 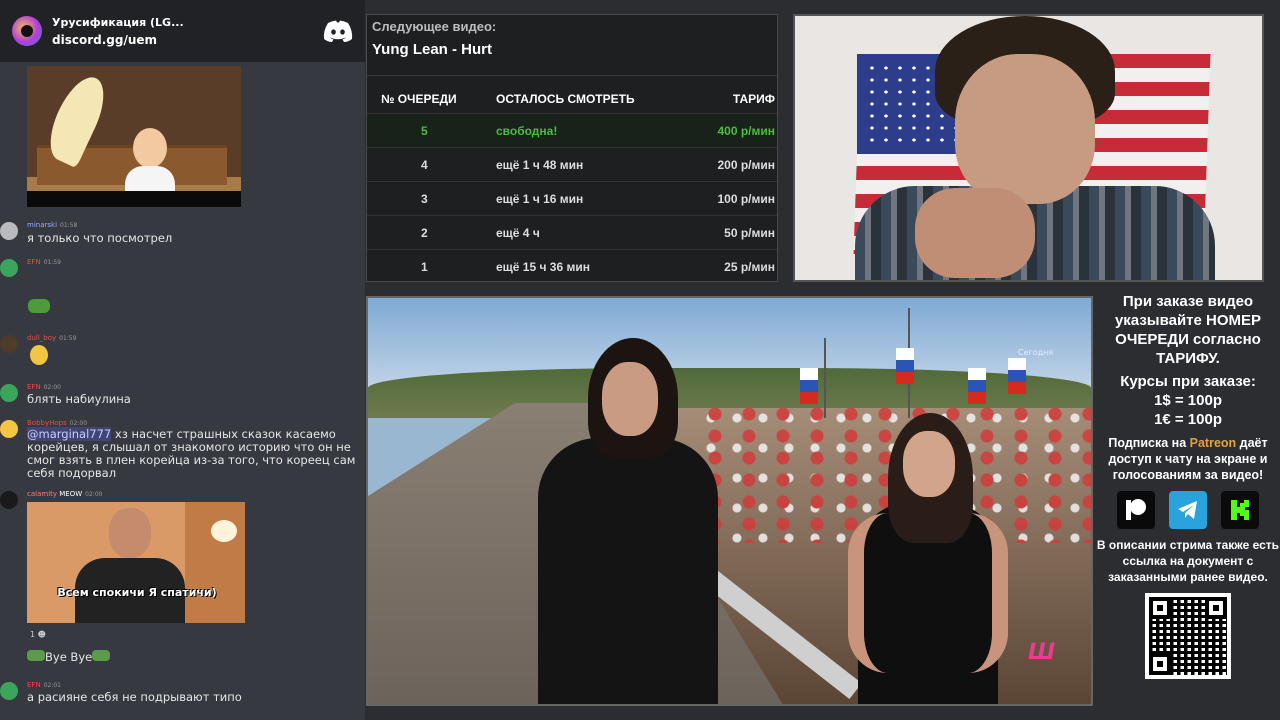 What do you see at coordinates (1042, 652) in the screenshot?
I see `channel-logo: Ш` at bounding box center [1042, 652].